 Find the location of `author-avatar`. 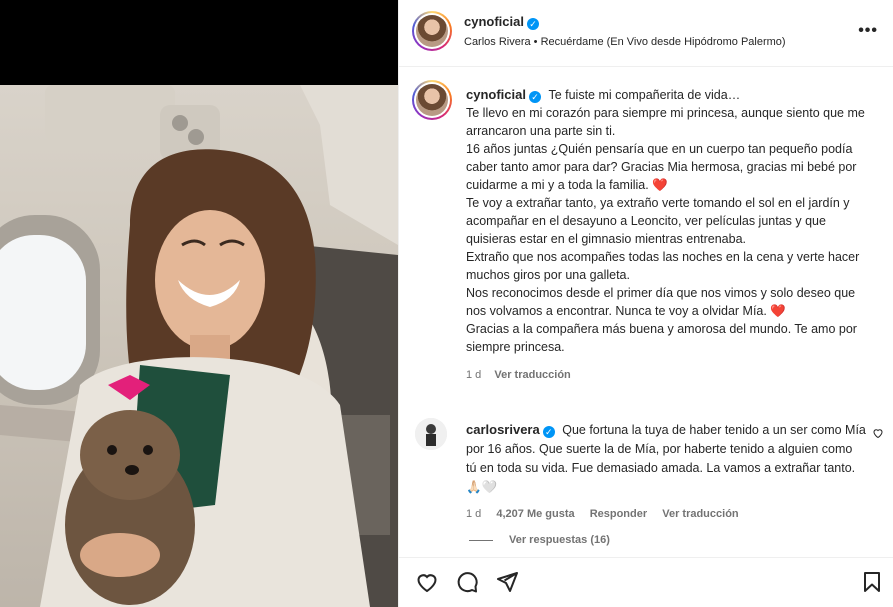

author-avatar is located at coordinates (432, 31).